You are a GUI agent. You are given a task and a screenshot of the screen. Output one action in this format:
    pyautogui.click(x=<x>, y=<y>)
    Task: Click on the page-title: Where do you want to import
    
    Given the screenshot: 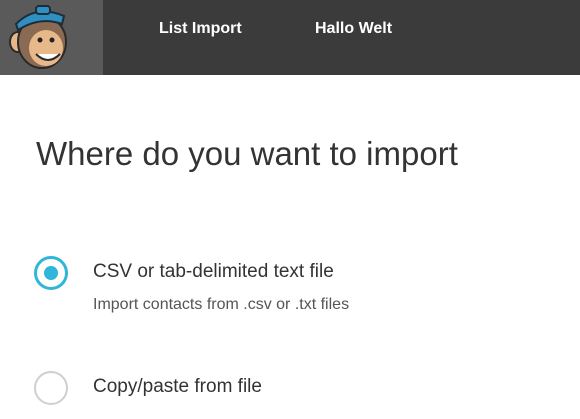 What is the action you would take?
    pyautogui.click(x=247, y=153)
    